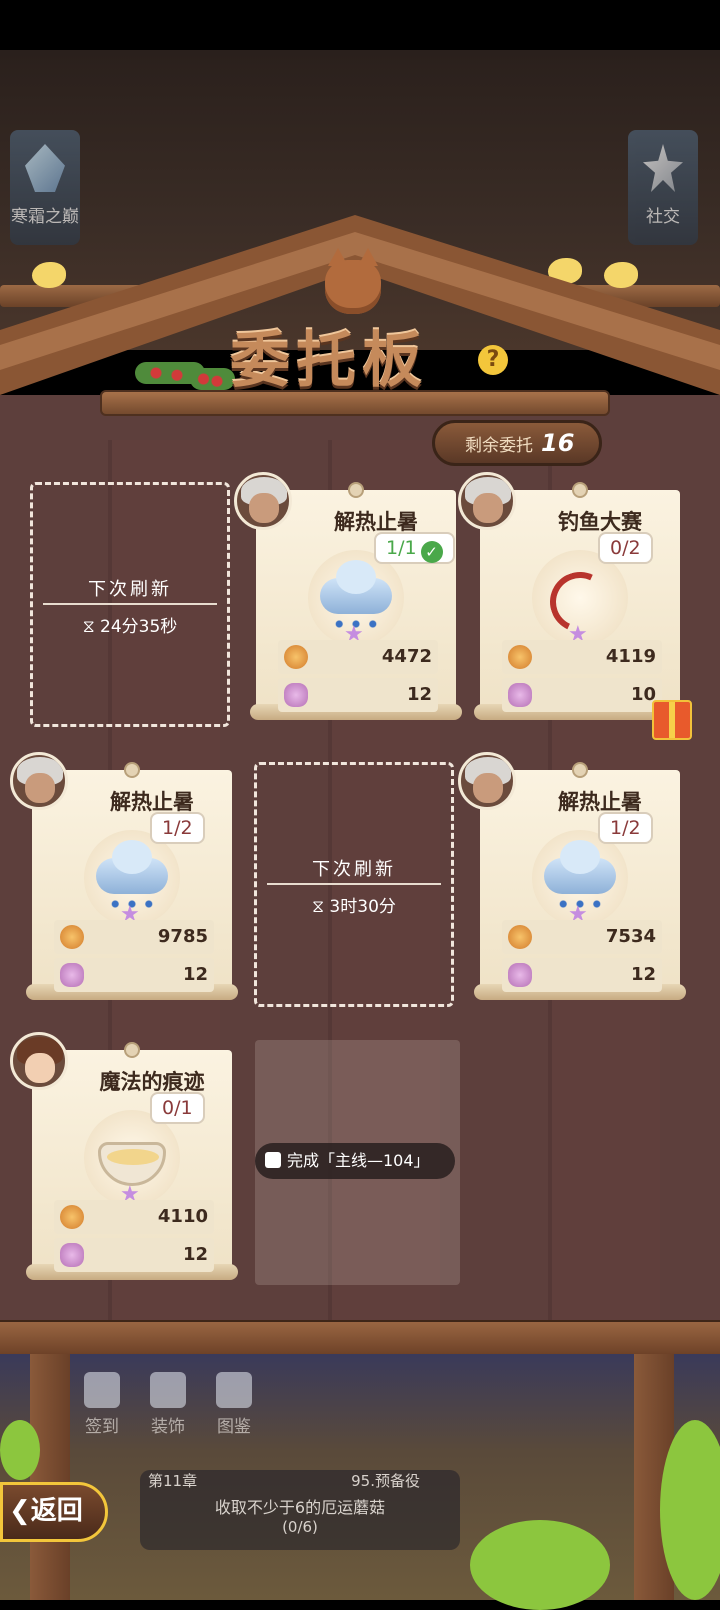 The width and height of the screenshot is (720, 1610). Describe the element at coordinates (168, 1427) in the screenshot. I see `decoration-label: 装饰` at that location.